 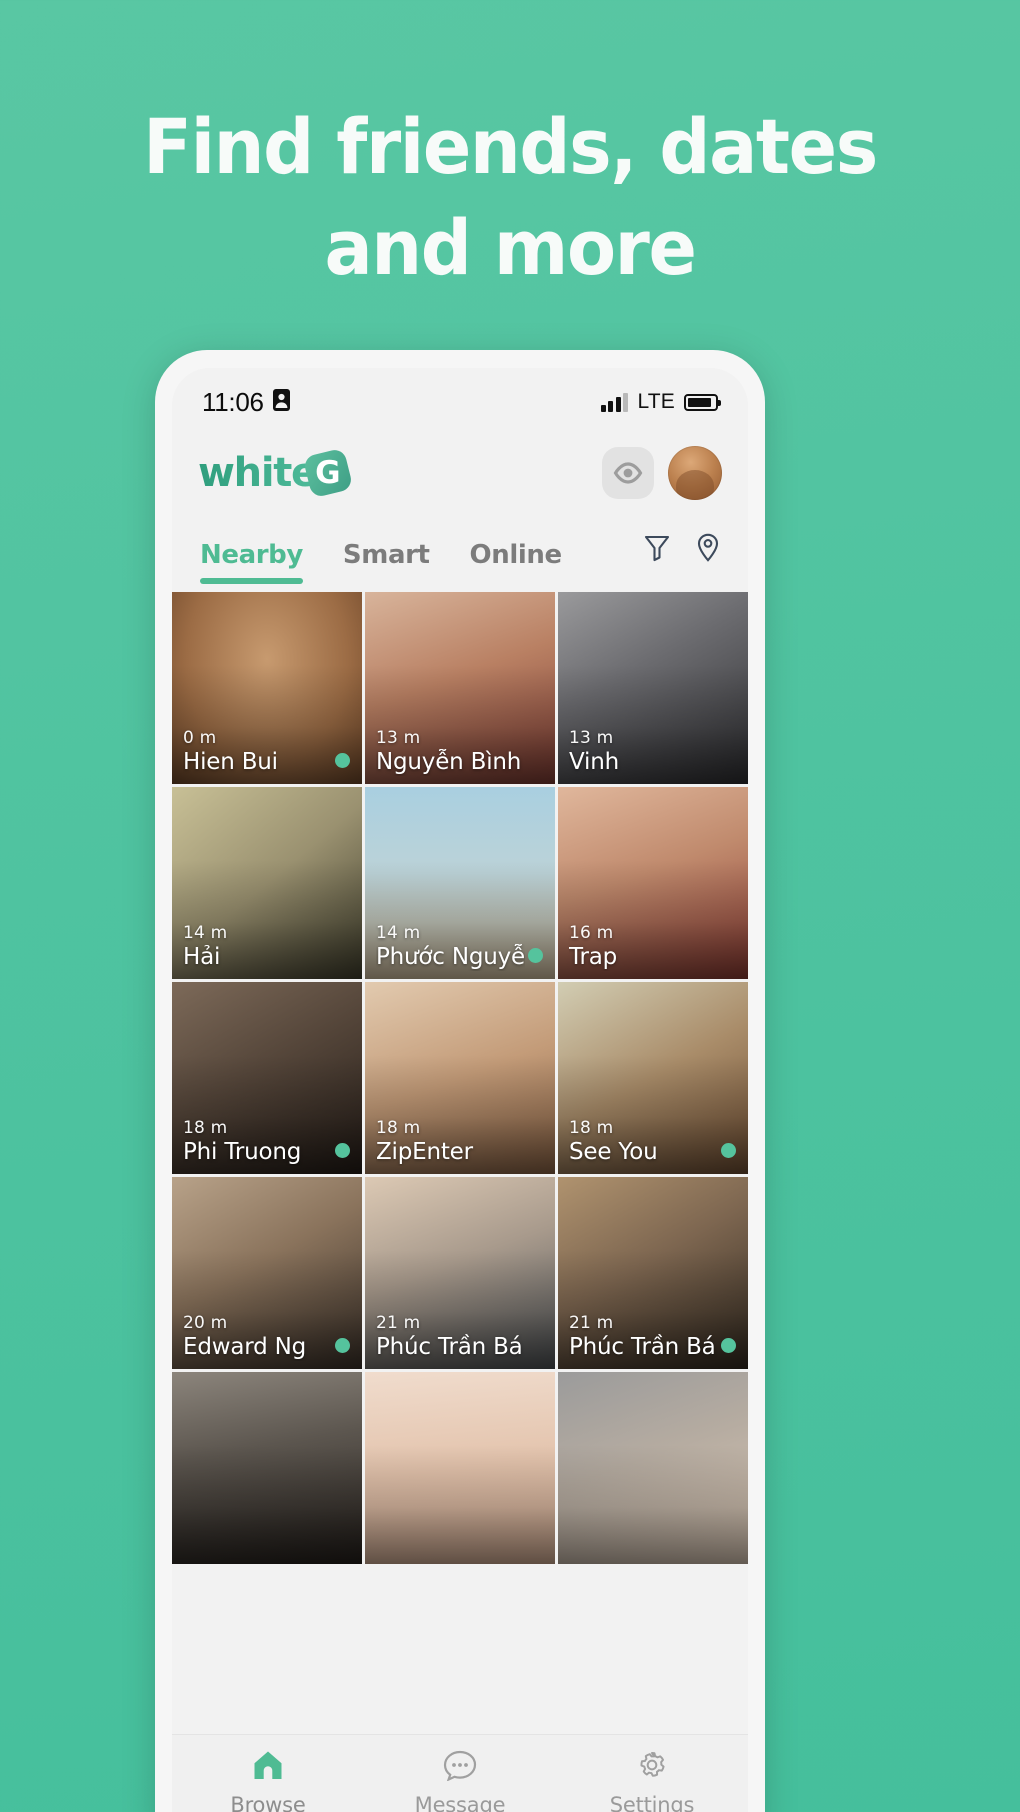 What do you see at coordinates (268, 1802) in the screenshot?
I see `nav-label-browse: Browse` at bounding box center [268, 1802].